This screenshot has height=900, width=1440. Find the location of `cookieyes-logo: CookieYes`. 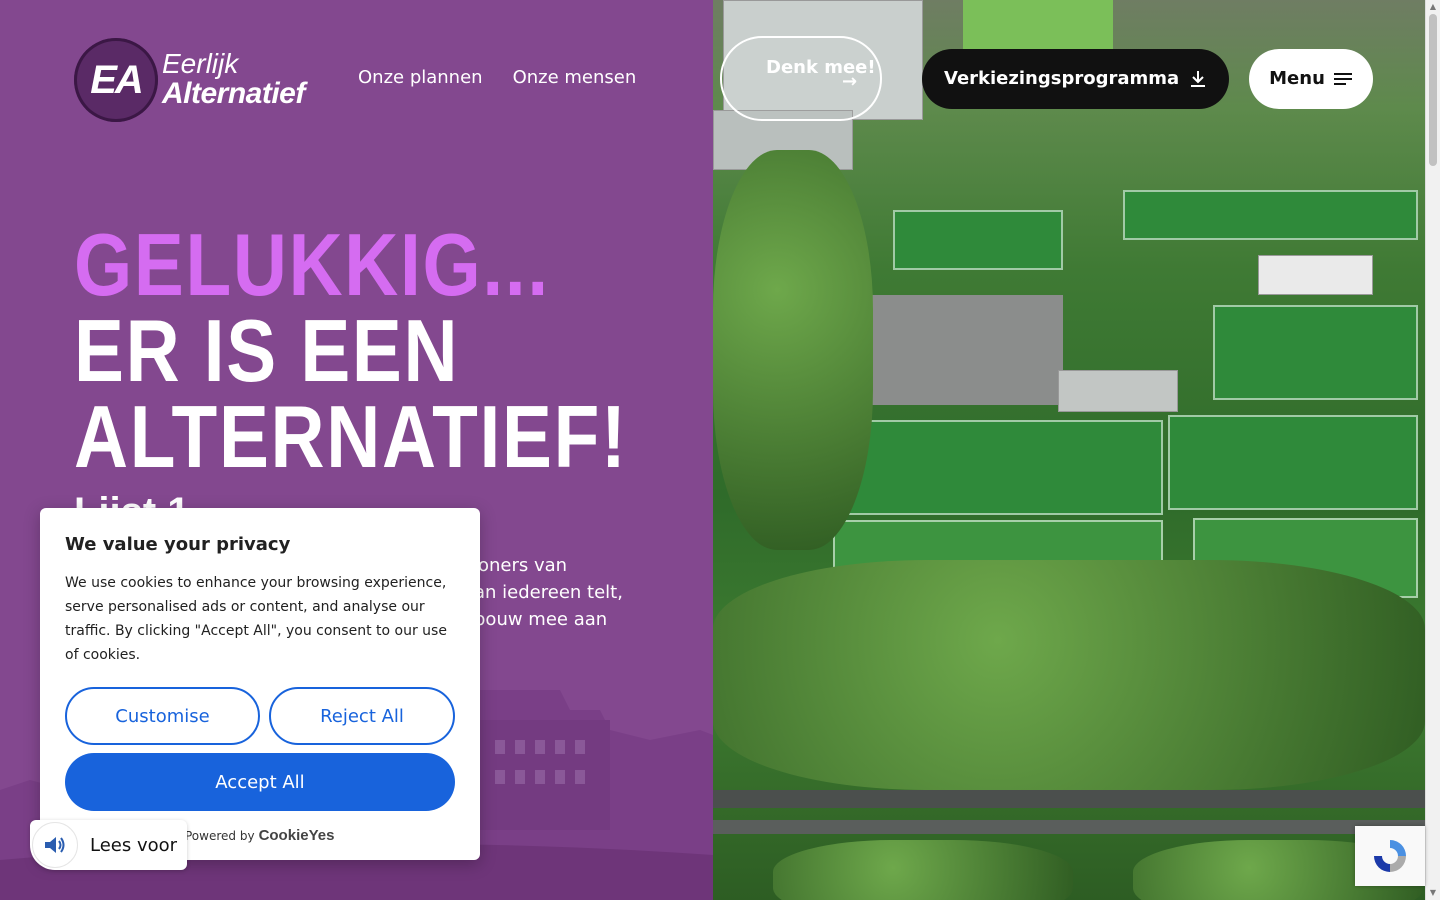

cookieyes-logo: CookieYes is located at coordinates (297, 835).